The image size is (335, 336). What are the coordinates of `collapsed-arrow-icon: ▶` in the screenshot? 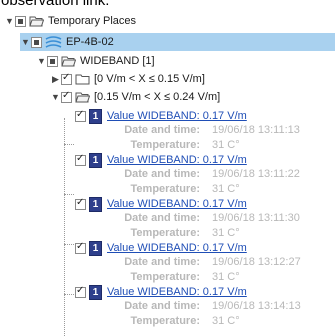 It's located at (55, 79).